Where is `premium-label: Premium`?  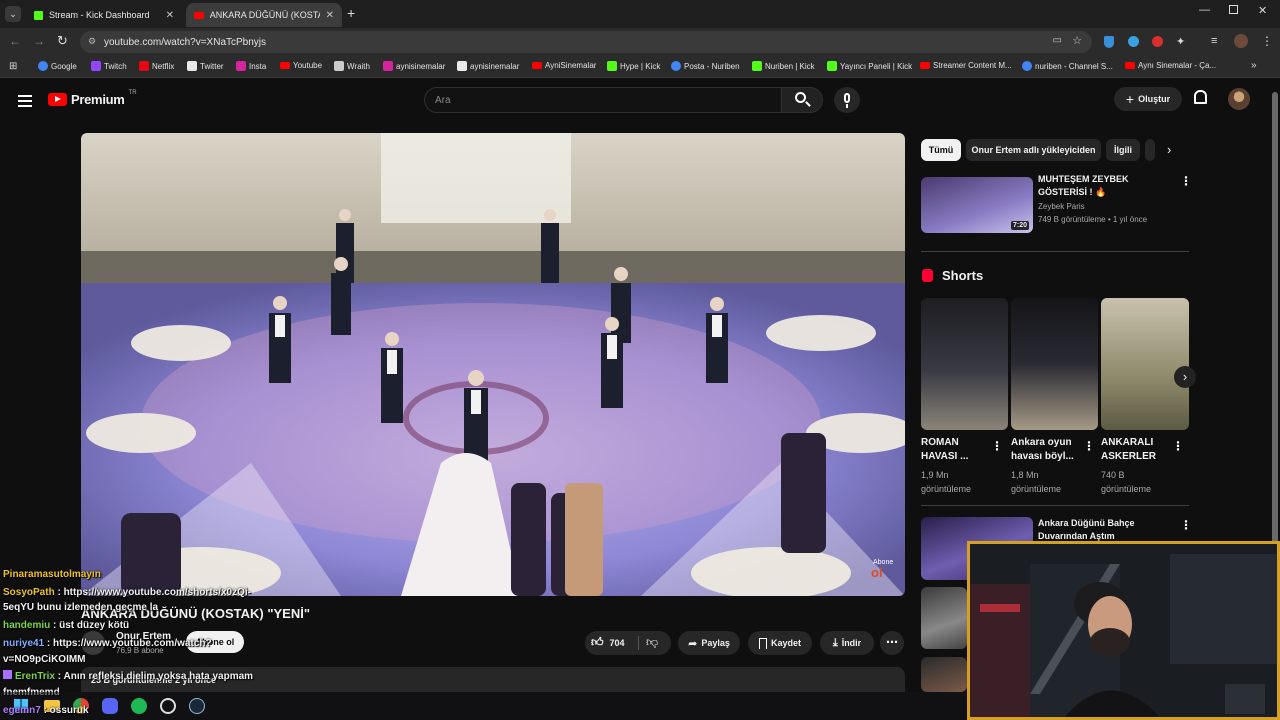
premium-label: Premium is located at coordinates (98, 99).